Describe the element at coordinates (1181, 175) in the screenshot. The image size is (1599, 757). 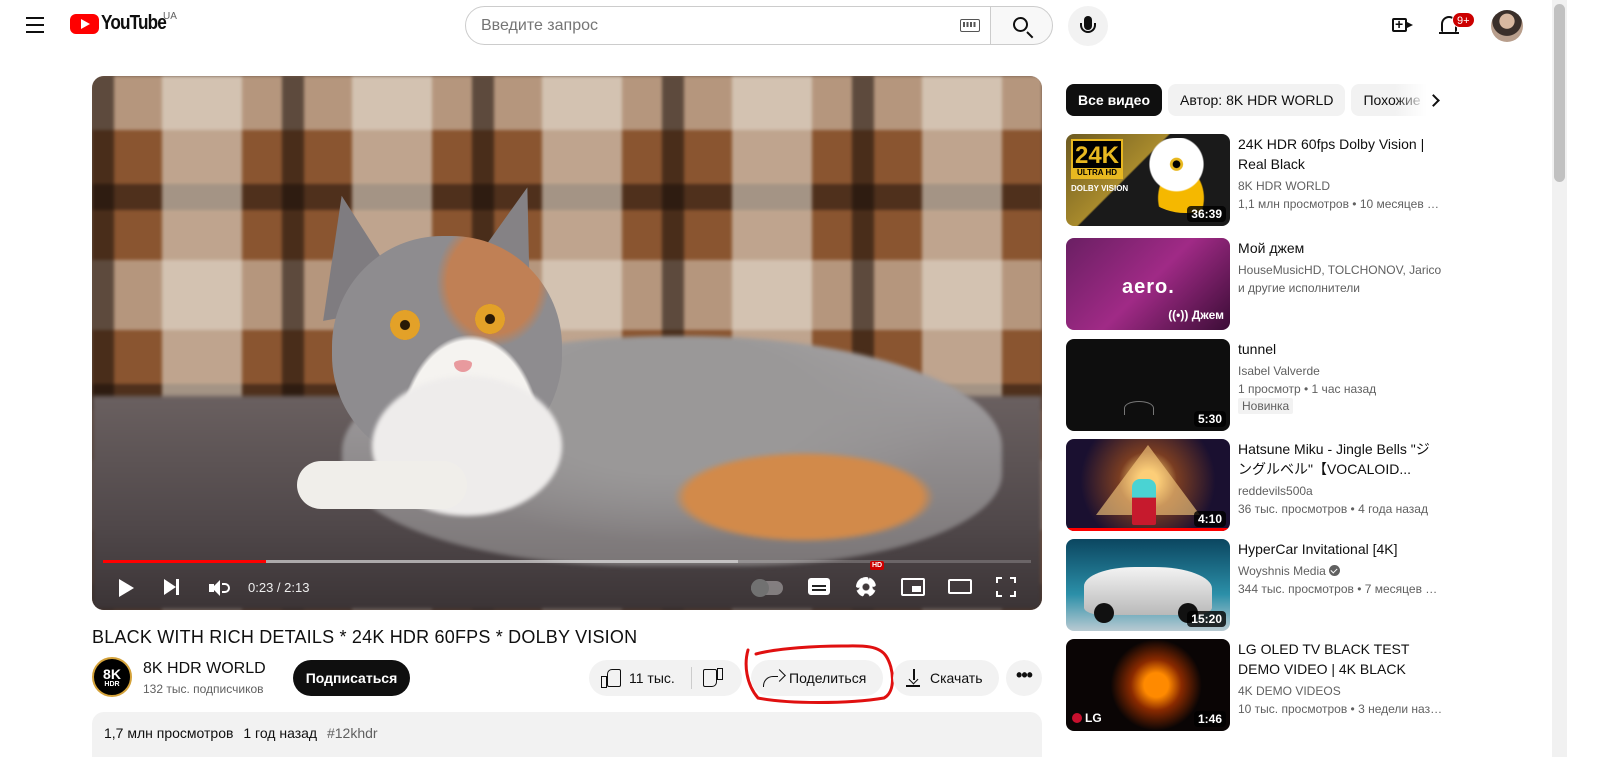
I see `thumbnail-eagle-image` at that location.